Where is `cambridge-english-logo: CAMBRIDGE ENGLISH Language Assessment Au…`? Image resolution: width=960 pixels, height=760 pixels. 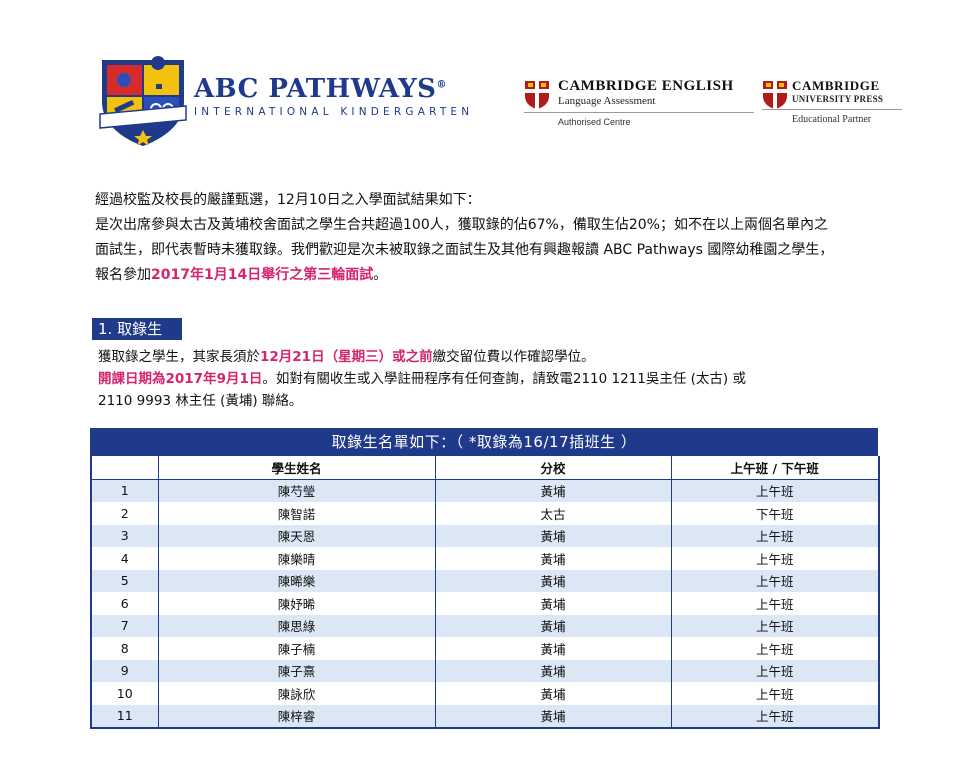 cambridge-english-logo: CAMBRIDGE ENGLISH Language Assessment Au… is located at coordinates (639, 102).